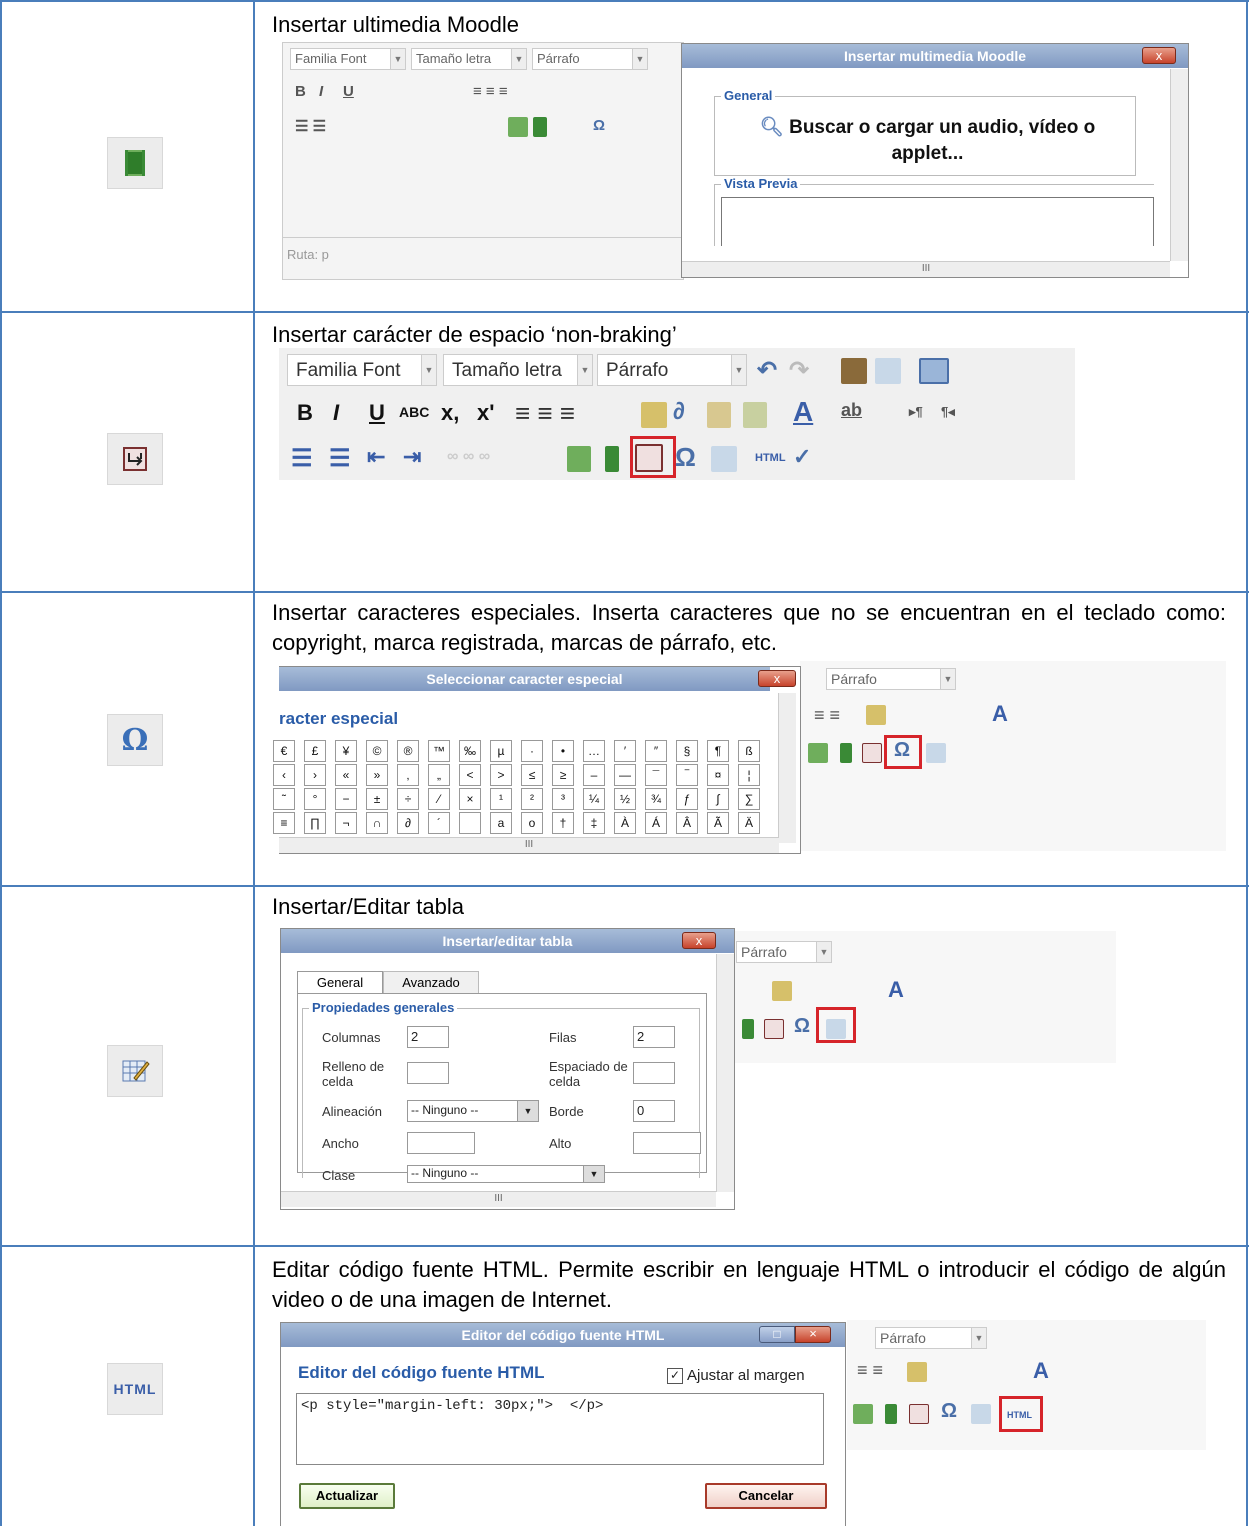  Describe the element at coordinates (377, 799) in the screenshot. I see `char-cell: ±` at that location.